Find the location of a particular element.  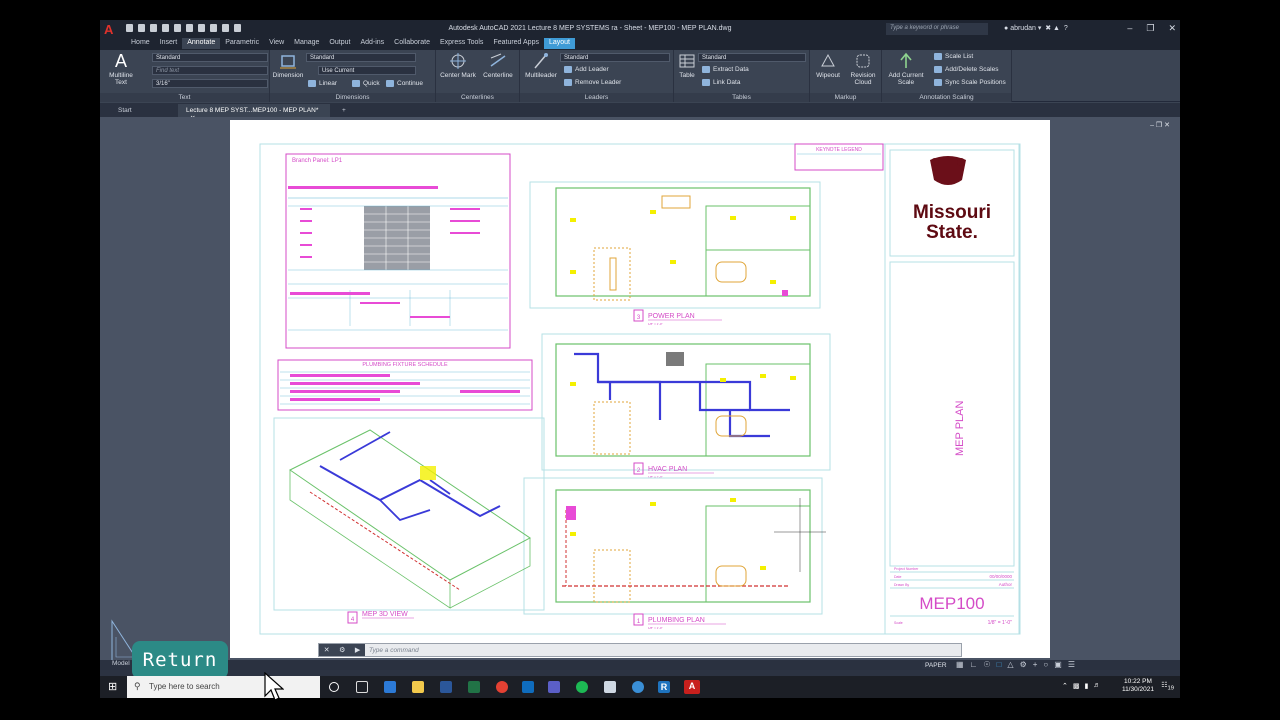

new-icon is located at coordinates (129, 28).